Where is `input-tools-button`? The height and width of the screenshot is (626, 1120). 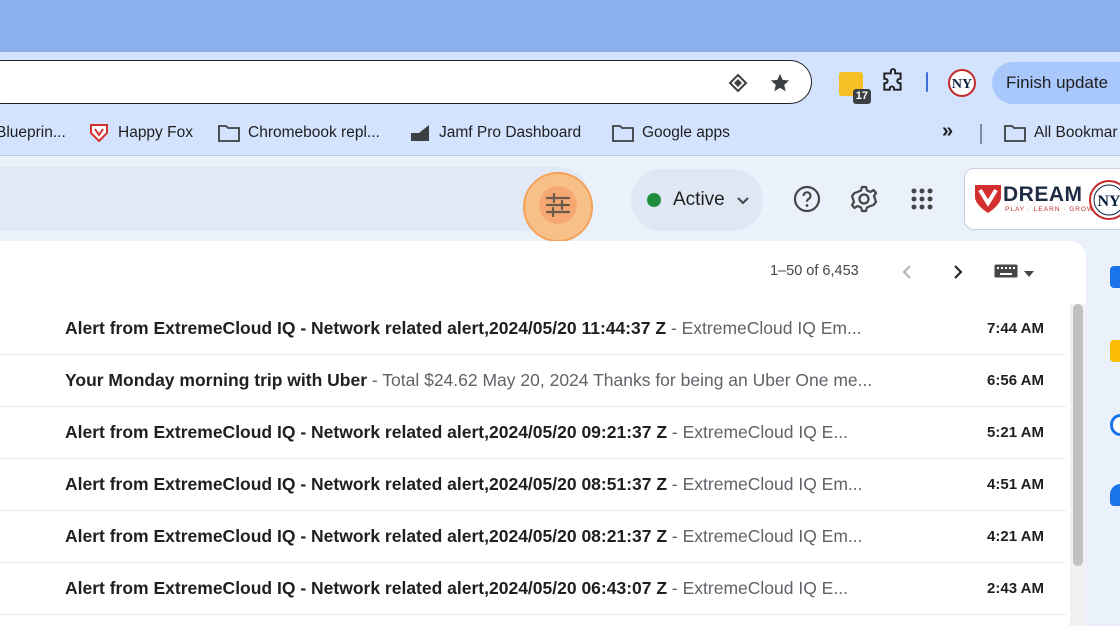
input-tools-button is located at coordinates (1018, 273).